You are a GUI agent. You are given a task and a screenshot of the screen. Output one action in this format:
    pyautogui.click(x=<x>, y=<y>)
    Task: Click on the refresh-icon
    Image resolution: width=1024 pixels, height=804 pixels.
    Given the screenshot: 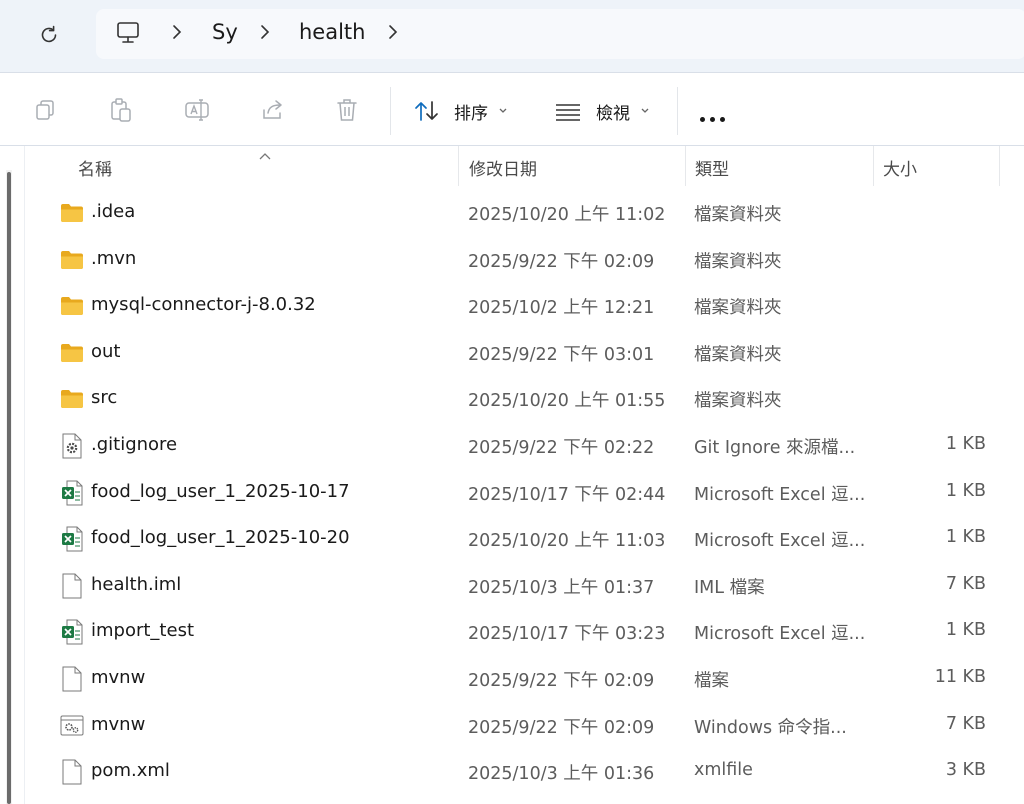 What is the action you would take?
    pyautogui.click(x=49, y=34)
    